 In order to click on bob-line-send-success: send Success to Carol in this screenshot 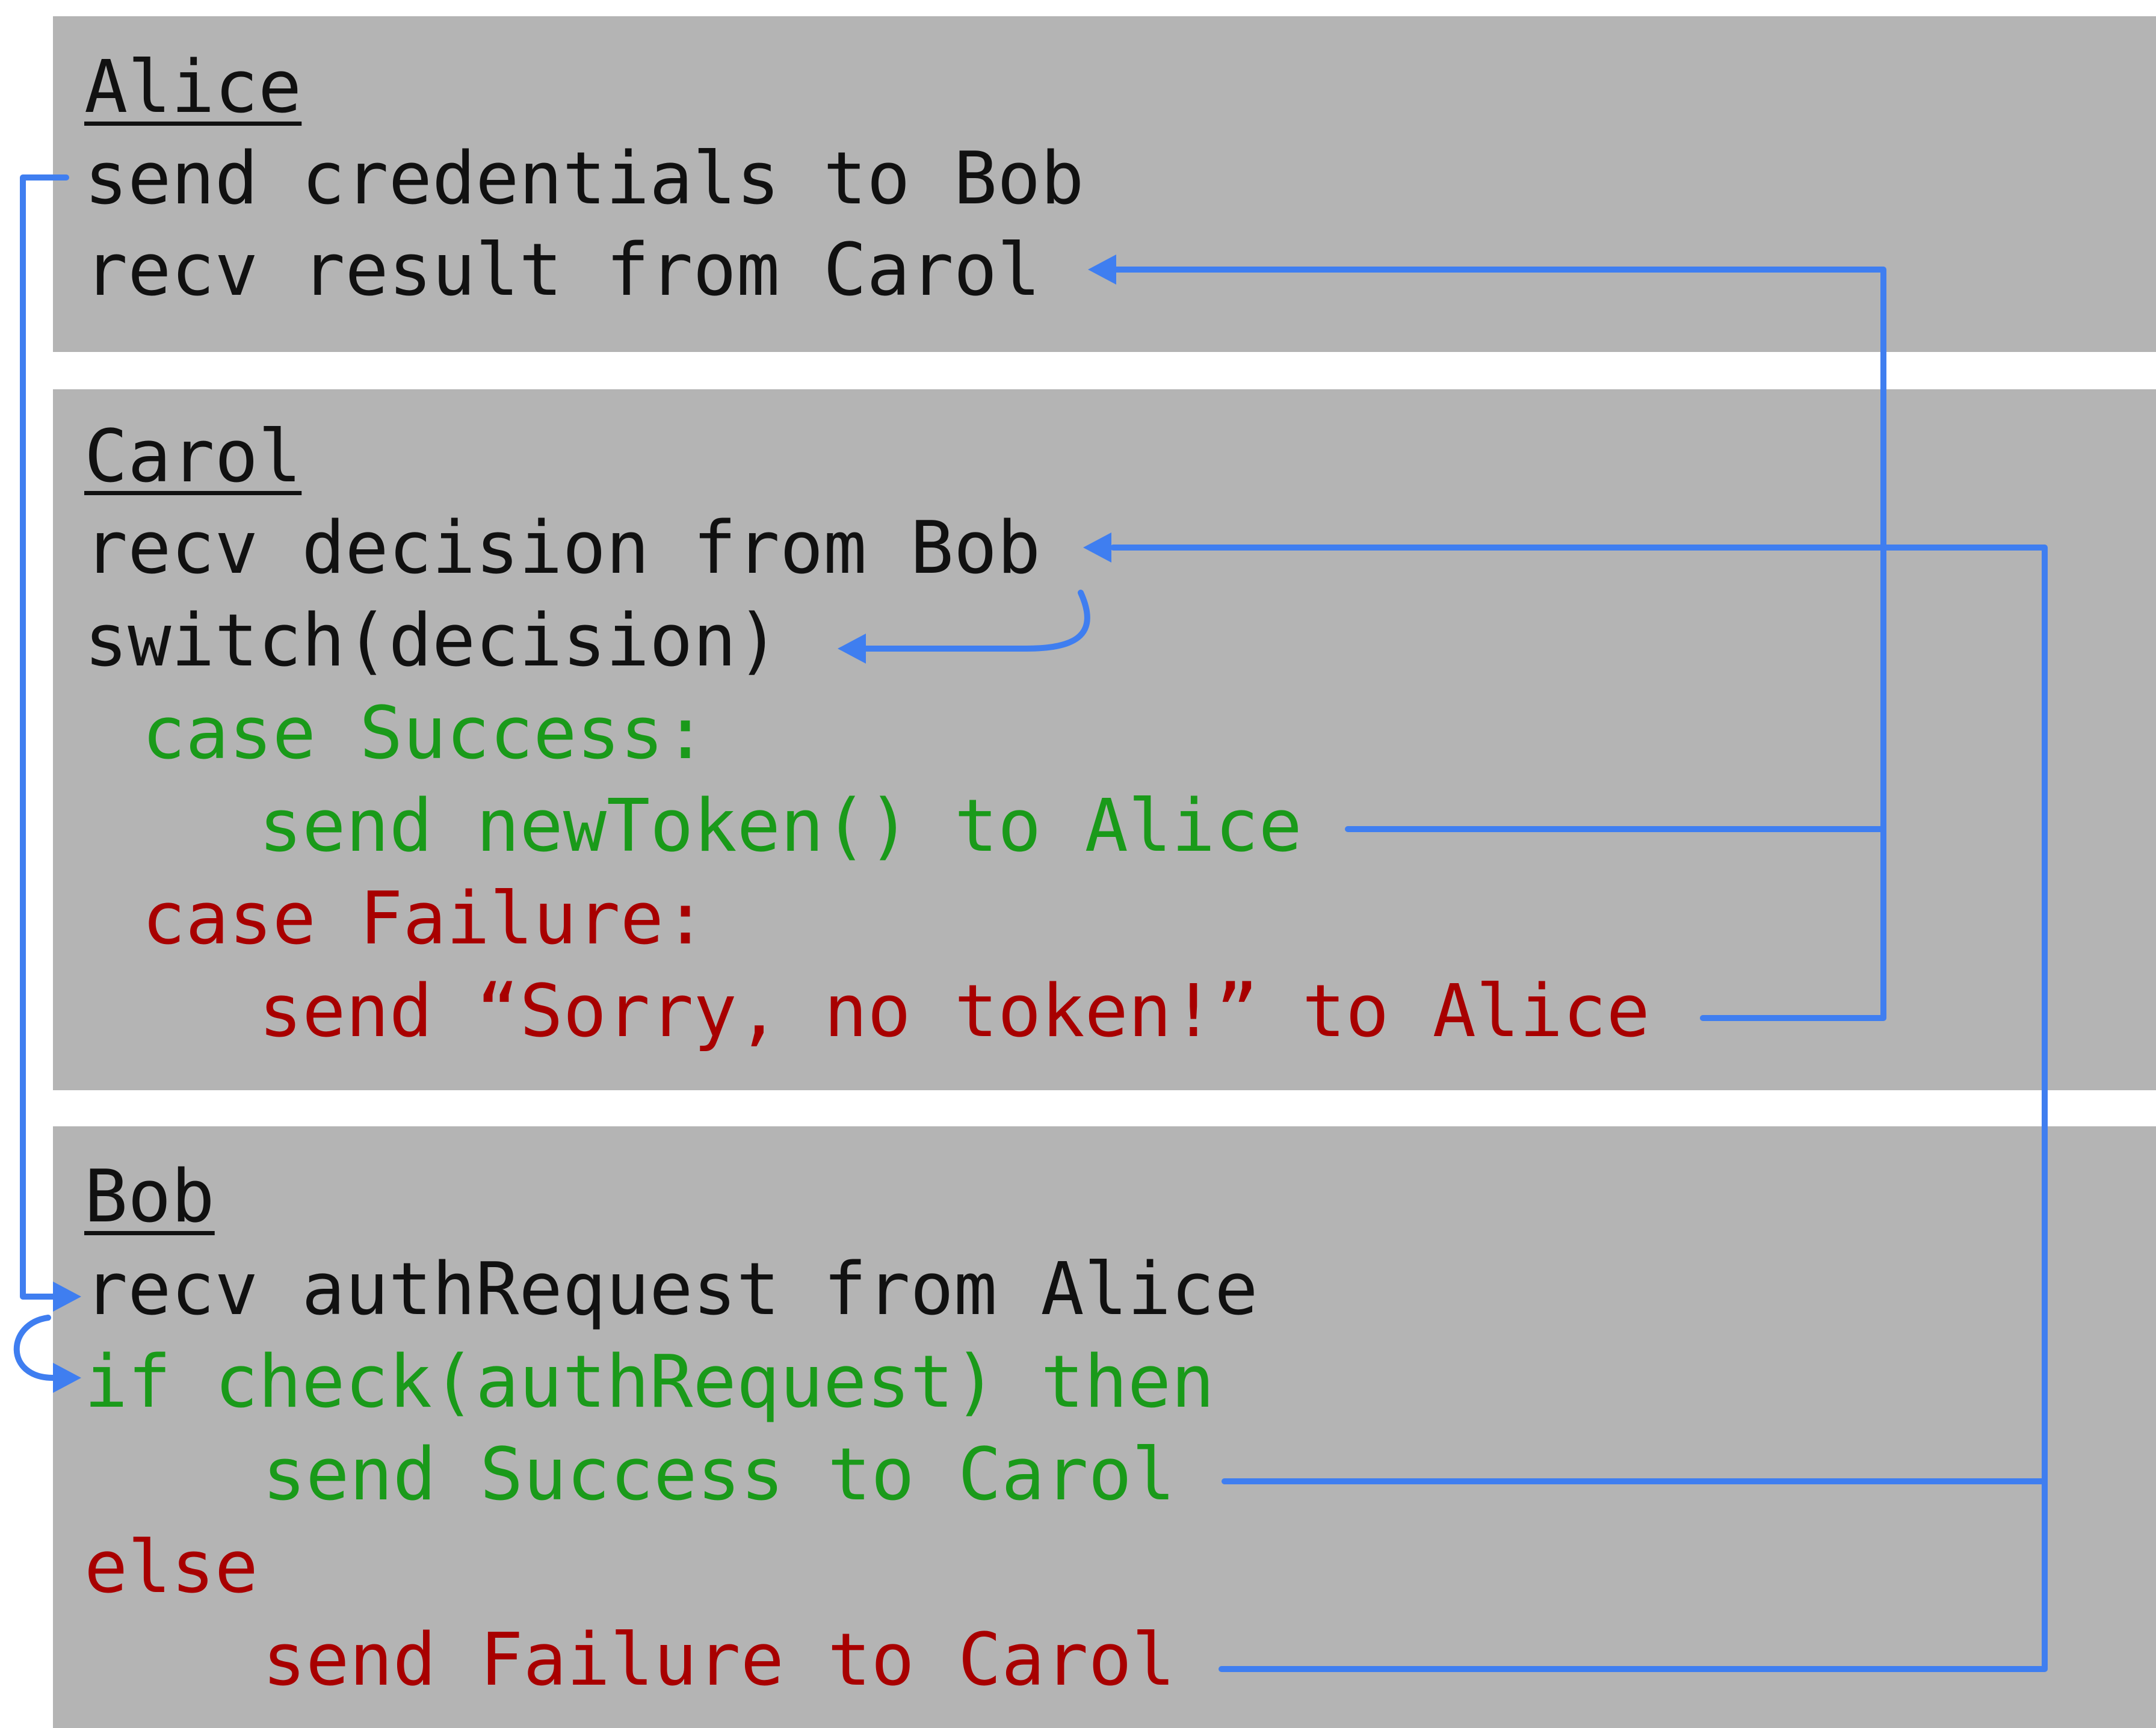, I will do `click(719, 1475)`.